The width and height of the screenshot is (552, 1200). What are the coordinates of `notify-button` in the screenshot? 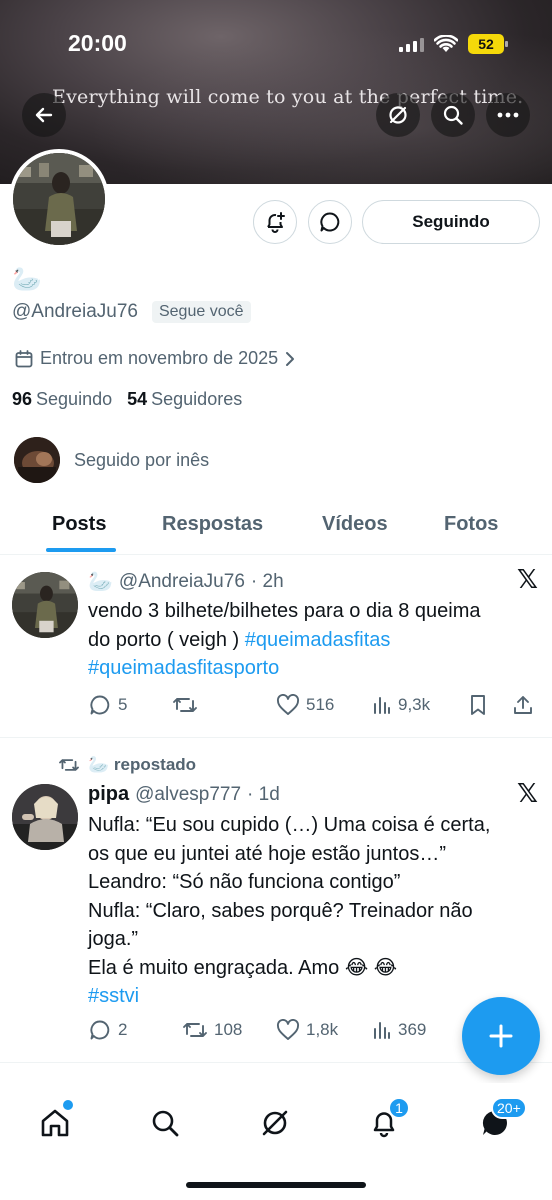 It's located at (275, 222).